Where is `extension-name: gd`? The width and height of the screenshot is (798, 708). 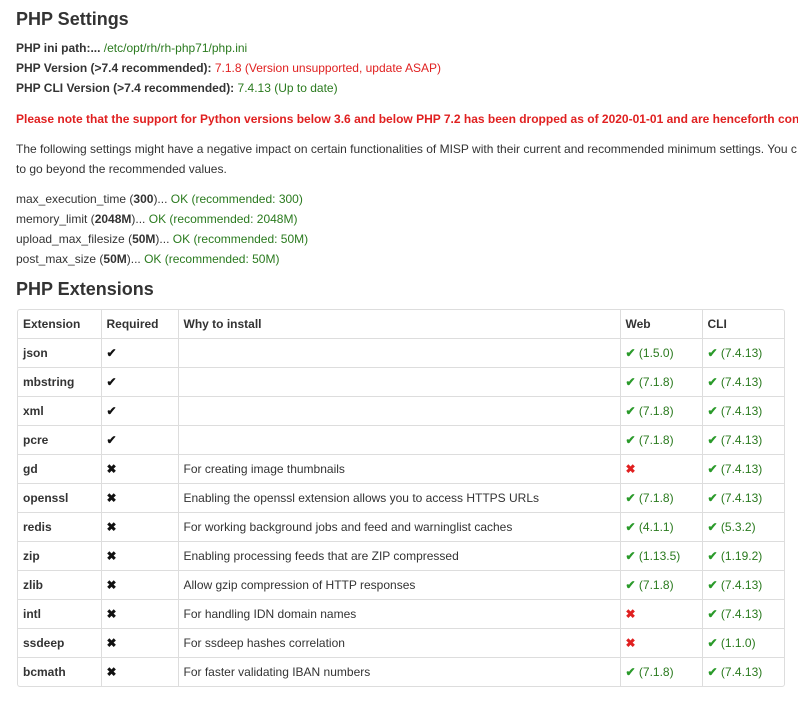 extension-name: gd is located at coordinates (60, 469).